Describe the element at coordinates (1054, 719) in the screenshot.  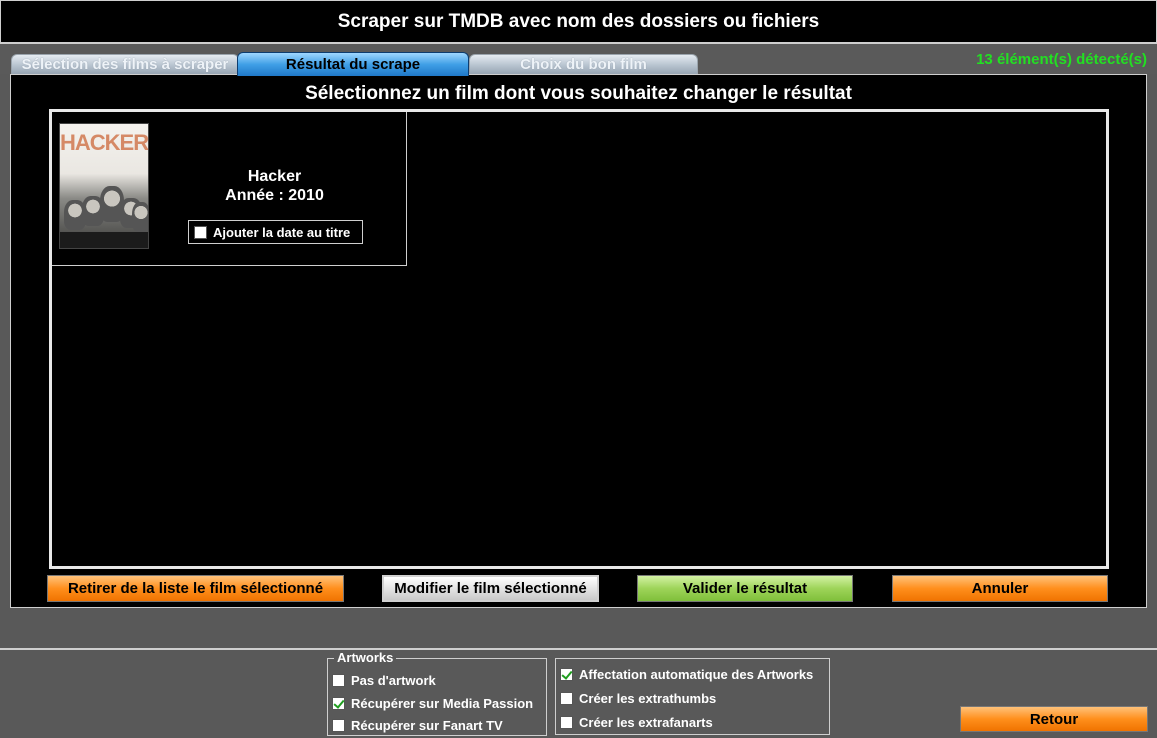
I see `back-button: Retour` at that location.